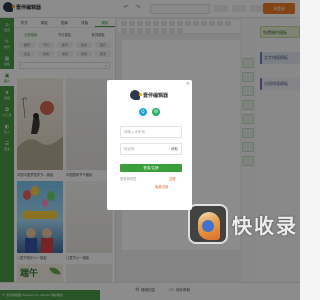 The width and height of the screenshot is (320, 300). I want to click on get-code-button: 获取, so click(174, 149).